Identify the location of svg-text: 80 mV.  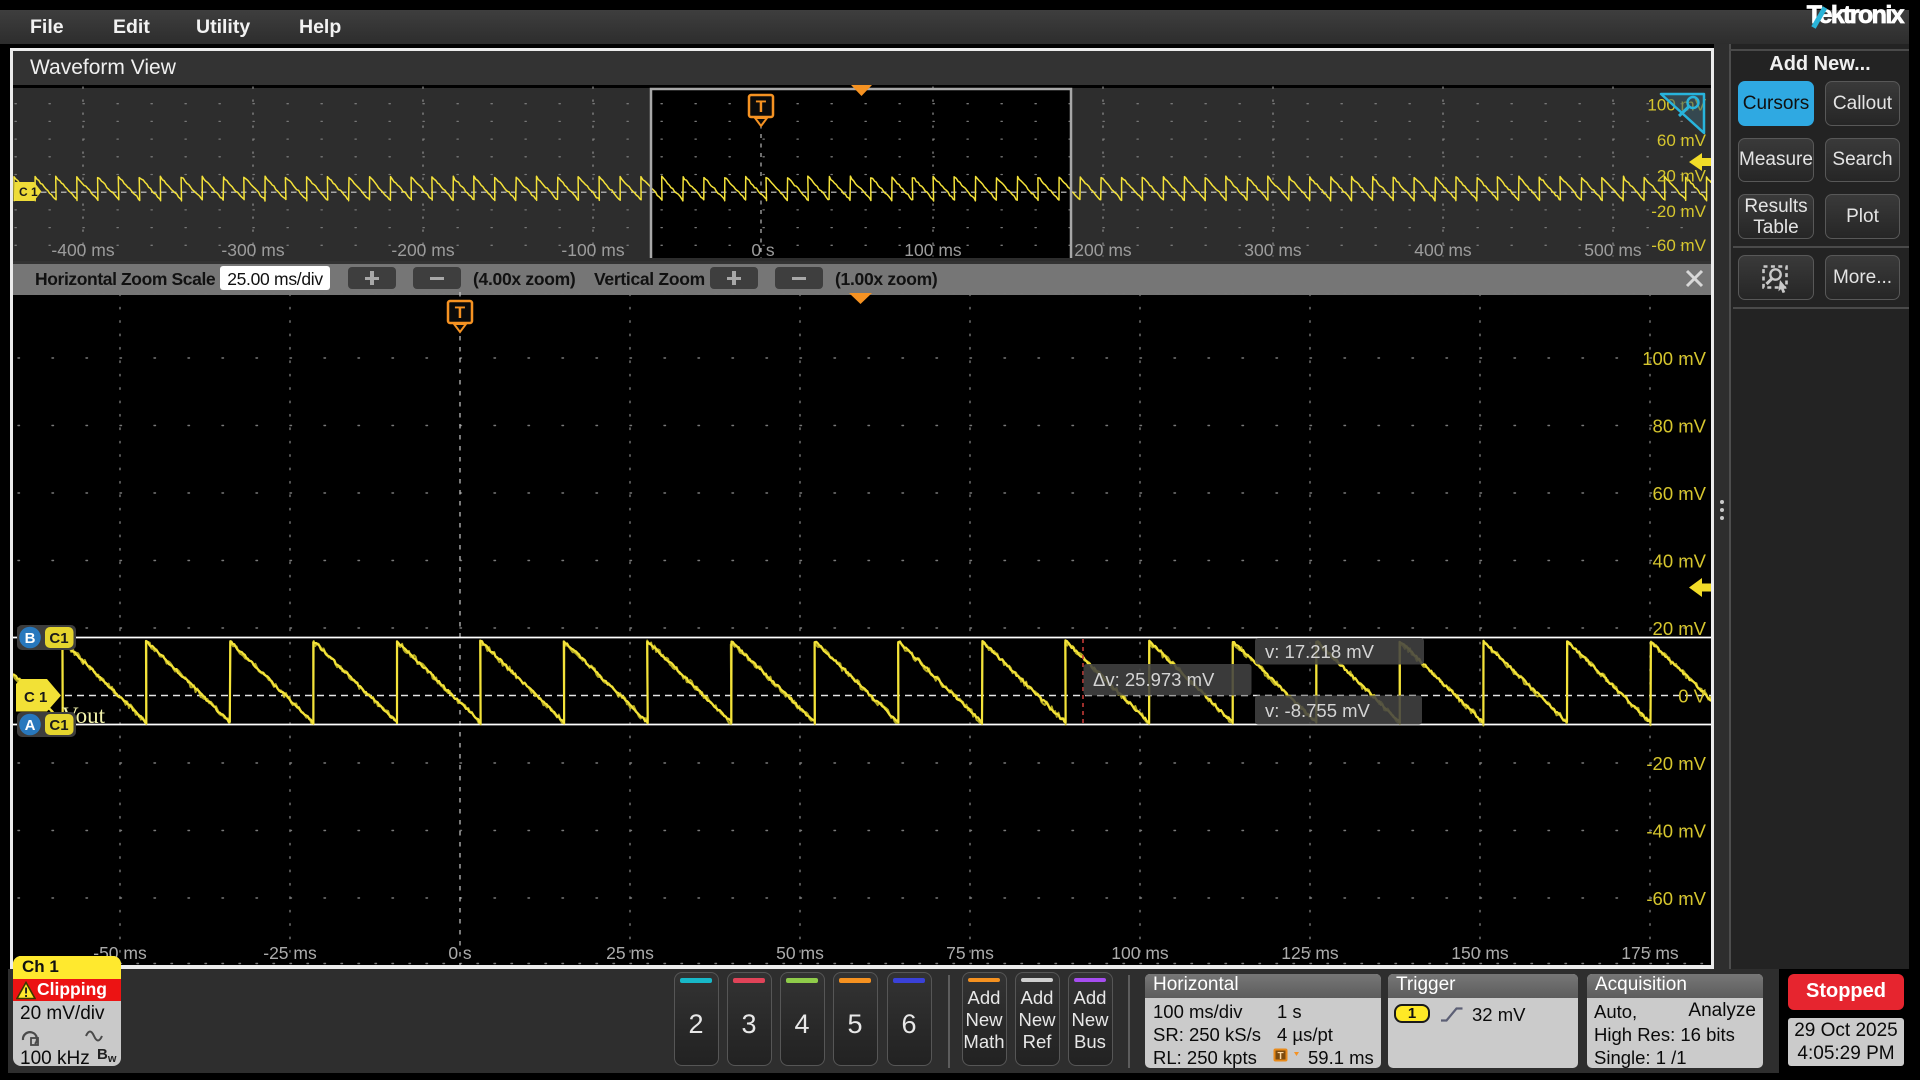
(1680, 426).